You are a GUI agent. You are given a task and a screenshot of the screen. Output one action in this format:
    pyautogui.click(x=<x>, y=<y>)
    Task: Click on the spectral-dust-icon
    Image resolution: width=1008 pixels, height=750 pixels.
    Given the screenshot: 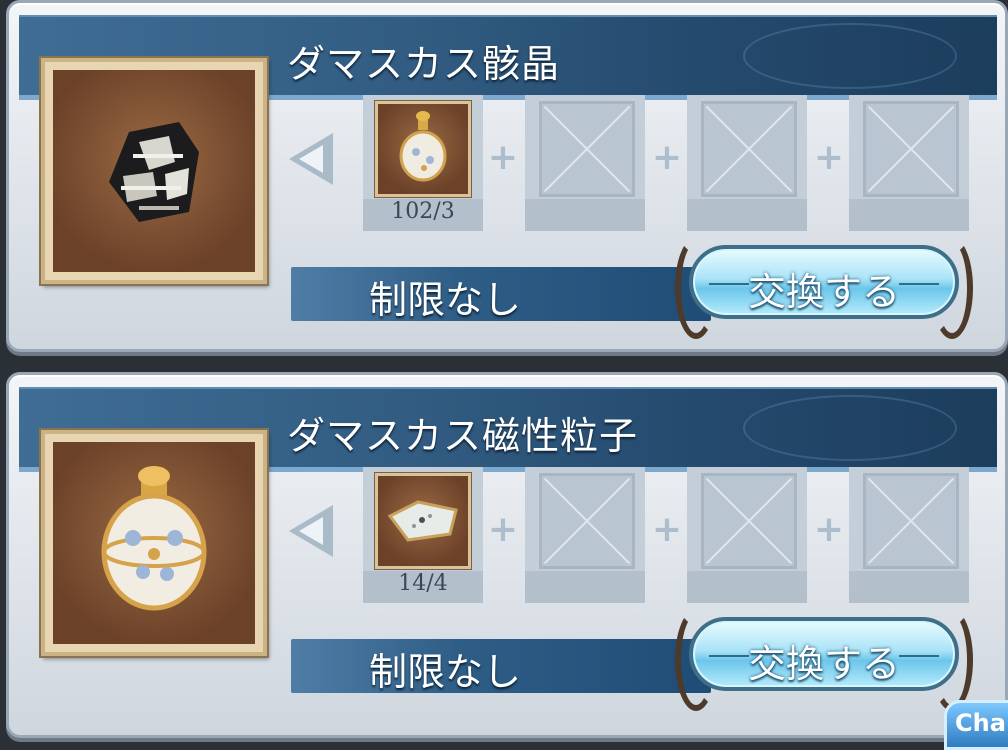 What is the action you would take?
    pyautogui.click(x=422, y=521)
    